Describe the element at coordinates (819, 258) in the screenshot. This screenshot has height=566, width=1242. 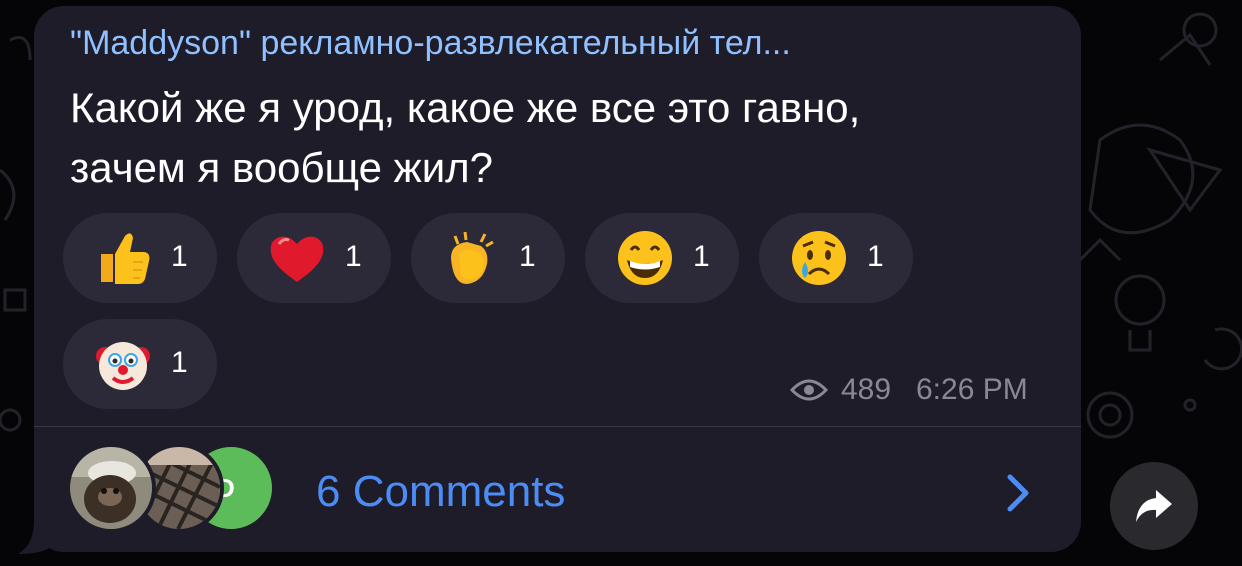
I see `crying-face-icon` at that location.